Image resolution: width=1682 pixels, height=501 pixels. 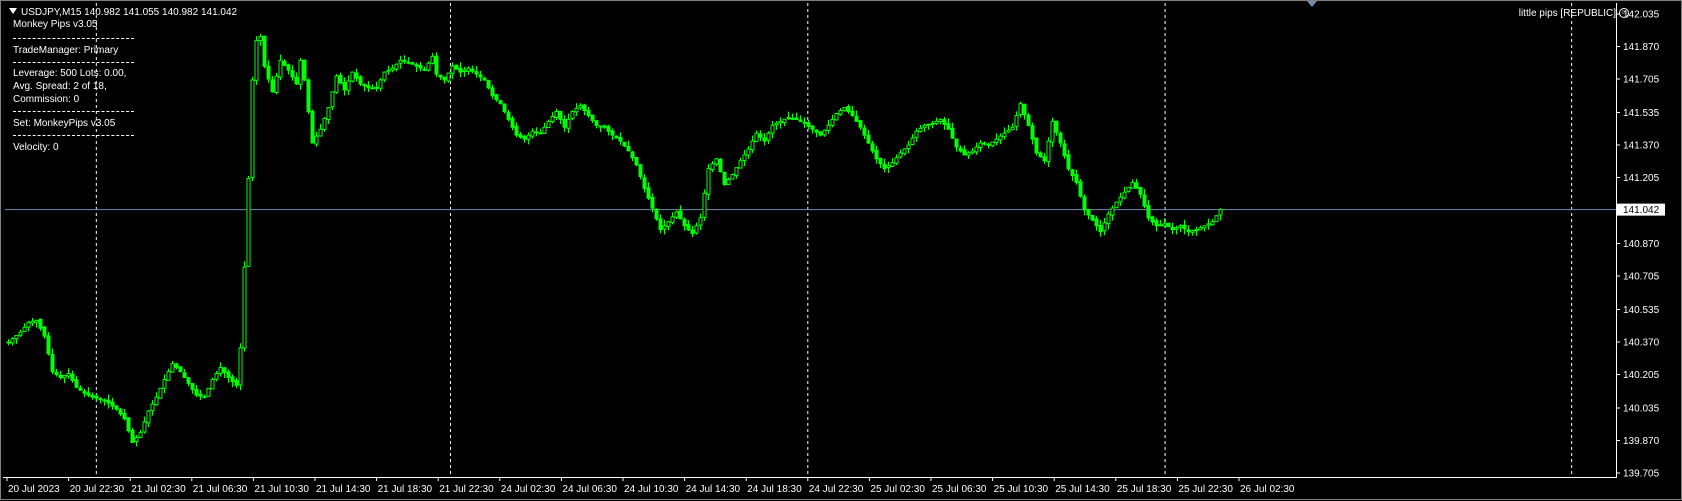 I want to click on set-text: Set: MonkeyPips v3.05, so click(x=64, y=123).